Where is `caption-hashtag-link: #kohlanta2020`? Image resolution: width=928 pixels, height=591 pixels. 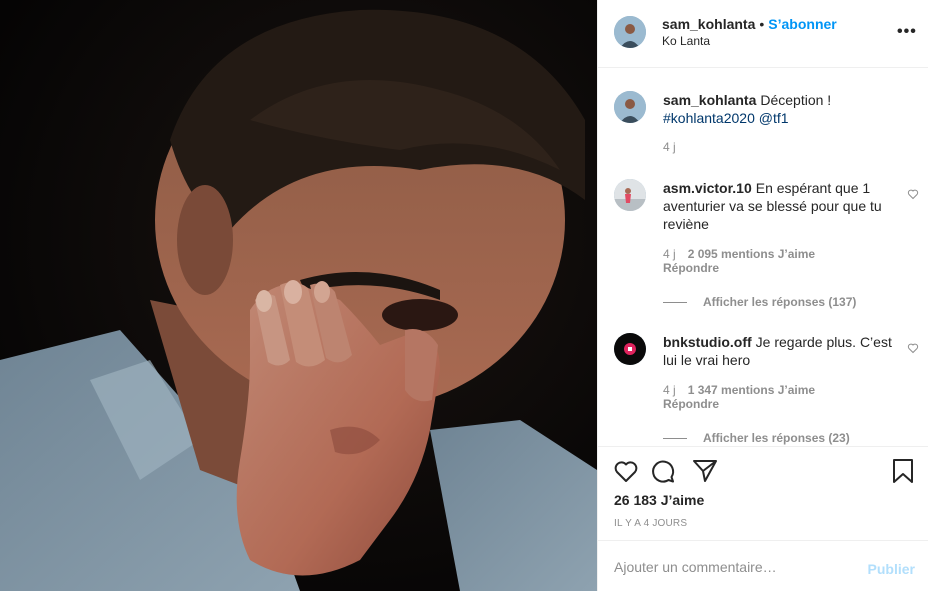 caption-hashtag-link: #kohlanta2020 is located at coordinates (709, 118).